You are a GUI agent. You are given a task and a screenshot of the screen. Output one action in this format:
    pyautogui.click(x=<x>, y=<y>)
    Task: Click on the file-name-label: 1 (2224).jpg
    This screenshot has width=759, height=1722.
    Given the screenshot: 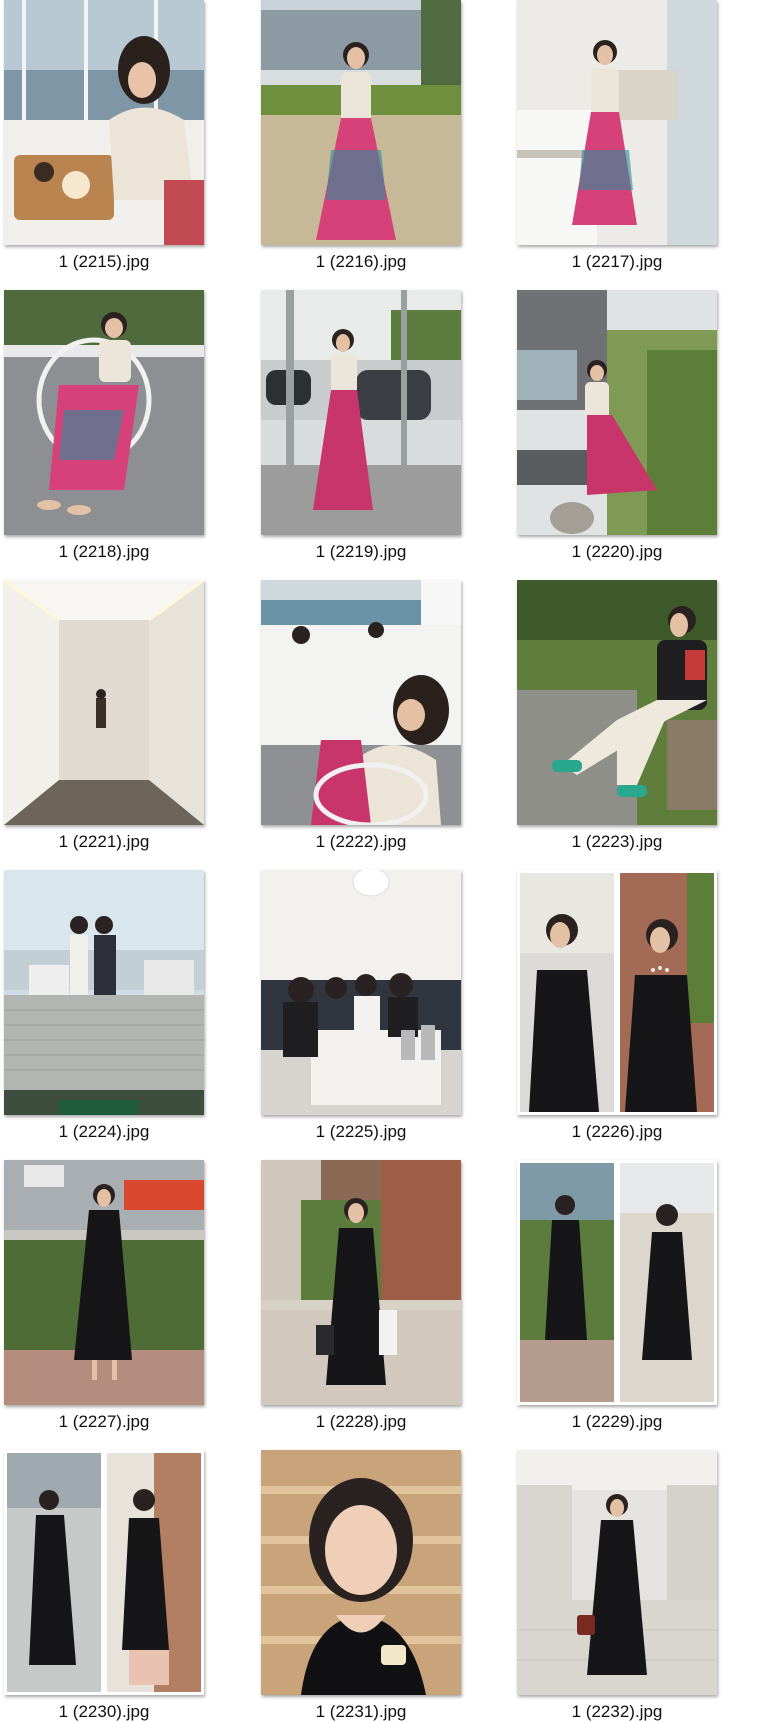 What is the action you would take?
    pyautogui.click(x=104, y=1132)
    